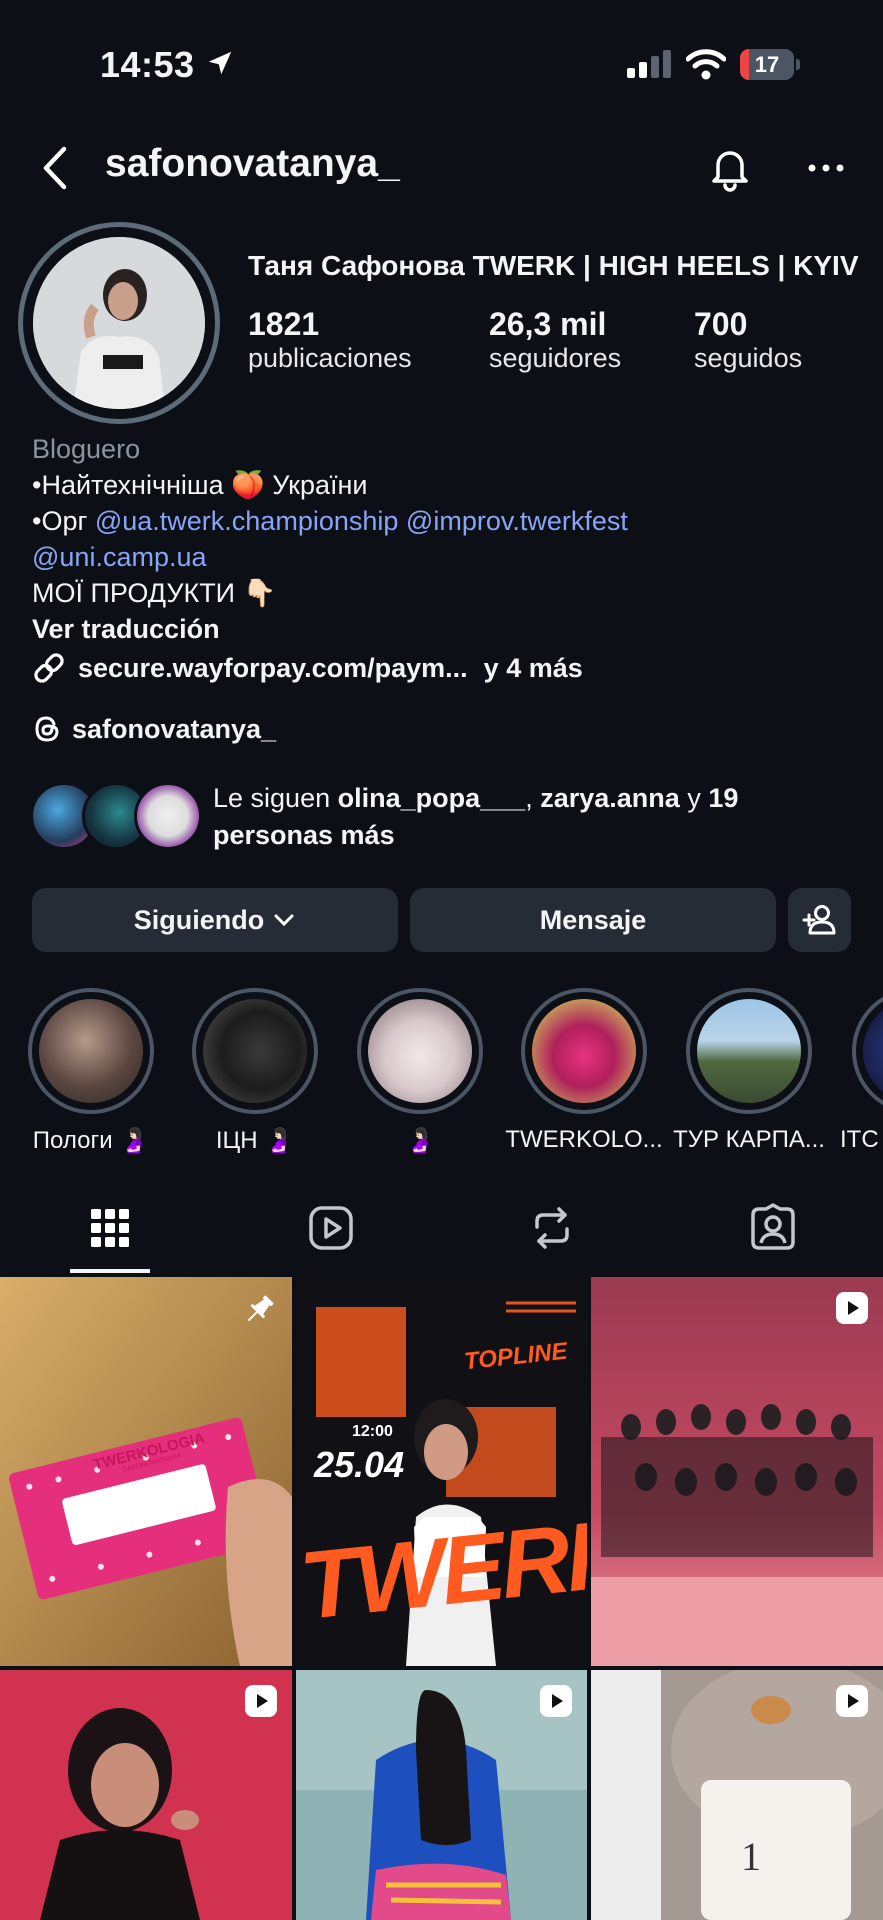  What do you see at coordinates (199, 919) in the screenshot?
I see `following-label: Siguiendo` at bounding box center [199, 919].